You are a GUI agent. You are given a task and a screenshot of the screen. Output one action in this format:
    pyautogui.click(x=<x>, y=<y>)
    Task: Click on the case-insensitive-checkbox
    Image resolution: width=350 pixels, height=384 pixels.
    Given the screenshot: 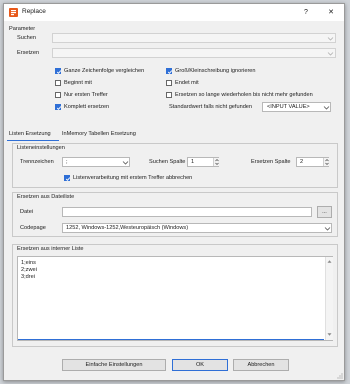 What is the action you would take?
    pyautogui.click(x=169, y=71)
    